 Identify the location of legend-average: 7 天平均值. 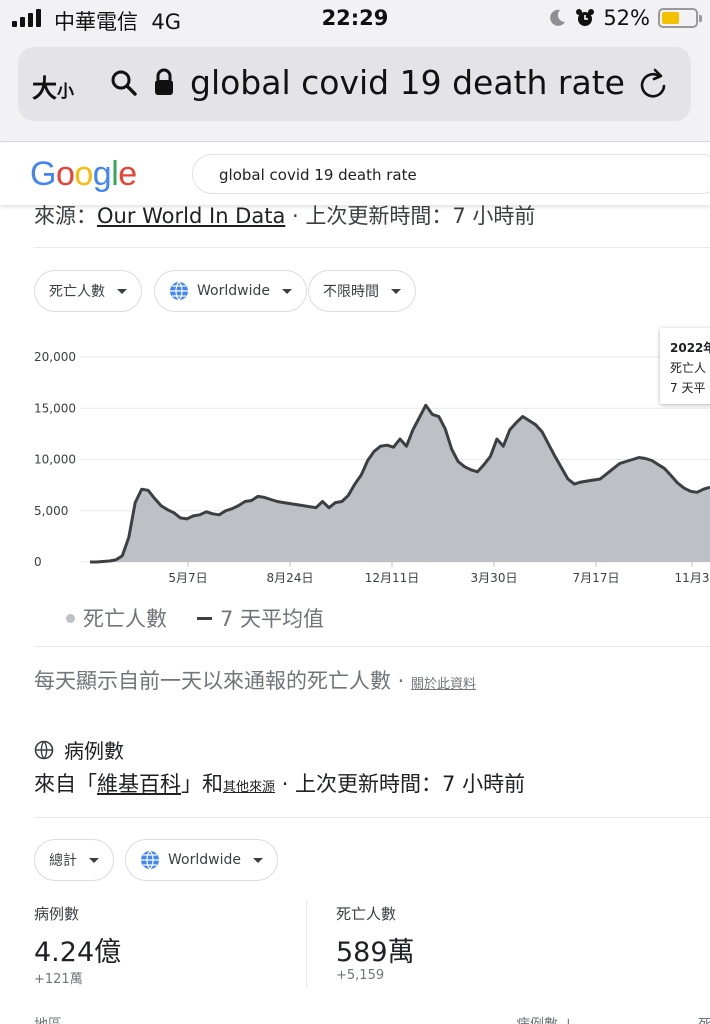
(272, 619).